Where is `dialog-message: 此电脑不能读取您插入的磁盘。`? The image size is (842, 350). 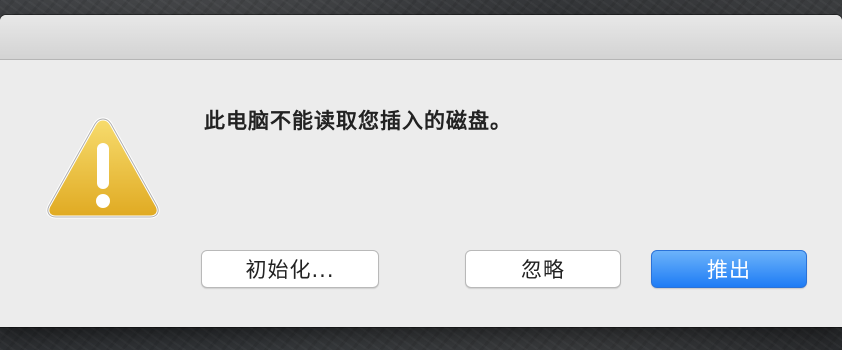 dialog-message: 此电脑不能读取您插入的磁盘。 is located at coordinates (358, 121).